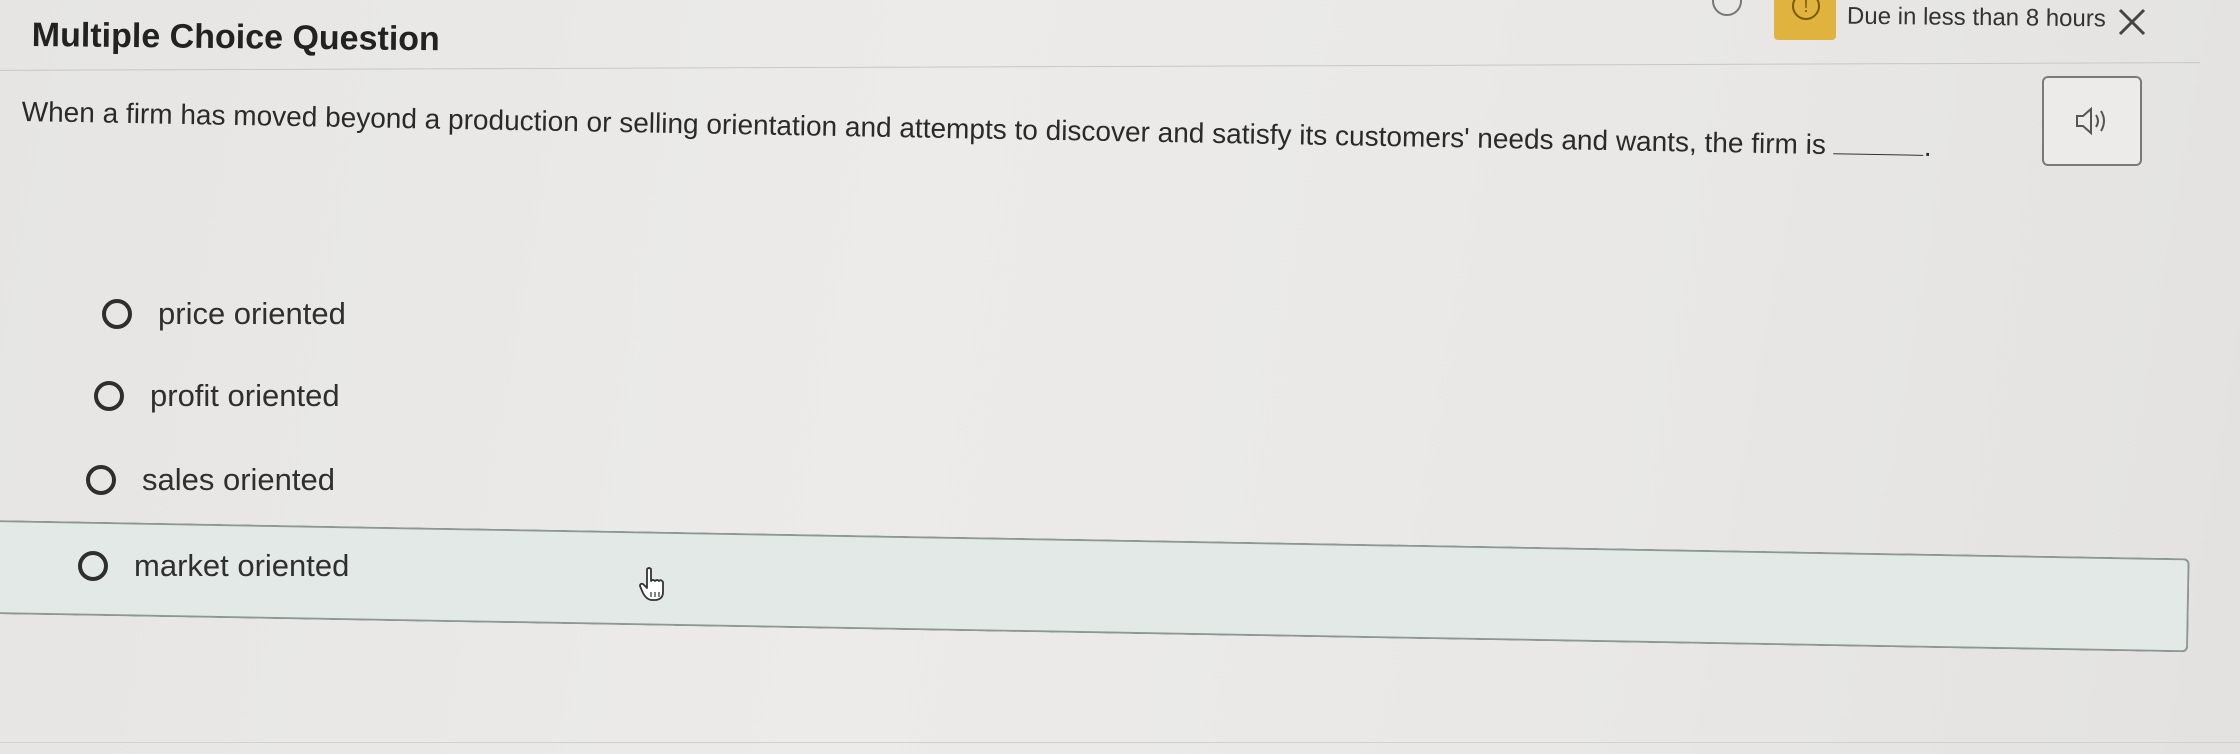 The height and width of the screenshot is (754, 2240). I want to click on option-label: price oriented, so click(252, 313).